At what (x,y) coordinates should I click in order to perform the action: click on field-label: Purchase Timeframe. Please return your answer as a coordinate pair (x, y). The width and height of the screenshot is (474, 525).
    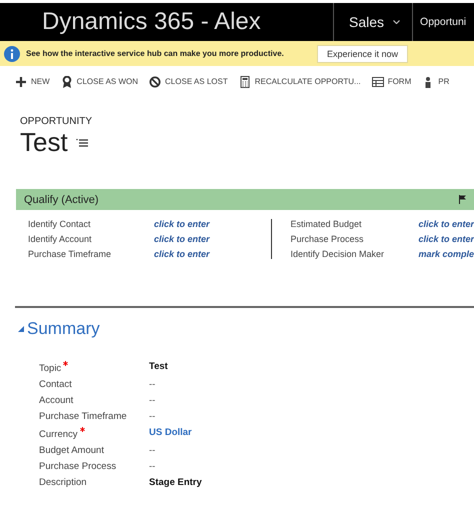
    Looking at the image, I should click on (83, 416).